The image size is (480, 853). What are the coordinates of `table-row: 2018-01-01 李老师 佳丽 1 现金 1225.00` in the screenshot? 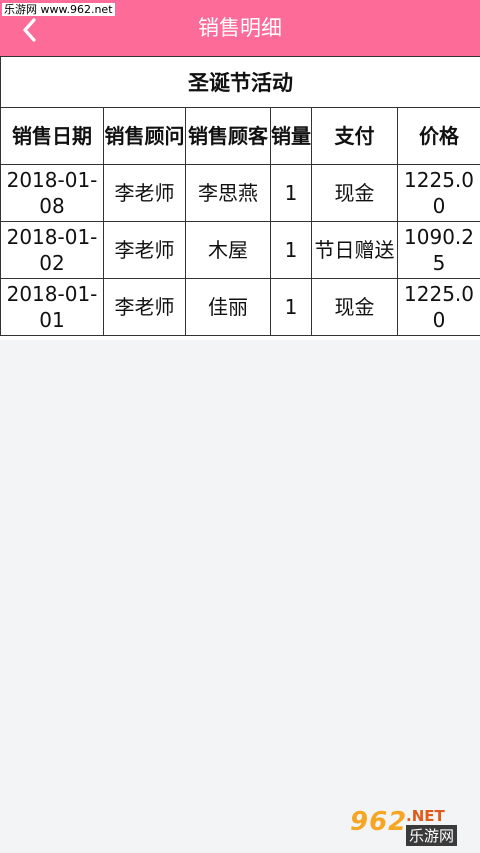 It's located at (240, 307).